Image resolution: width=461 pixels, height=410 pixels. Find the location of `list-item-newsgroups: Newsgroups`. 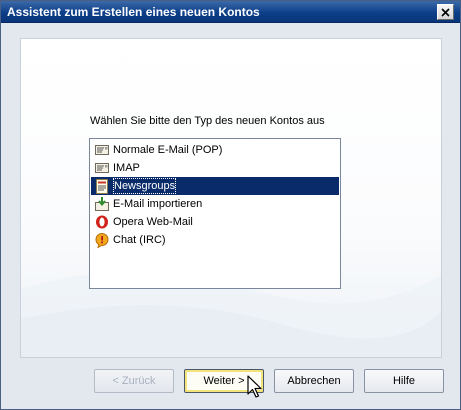

list-item-newsgroups: Newsgroups is located at coordinates (215, 186).